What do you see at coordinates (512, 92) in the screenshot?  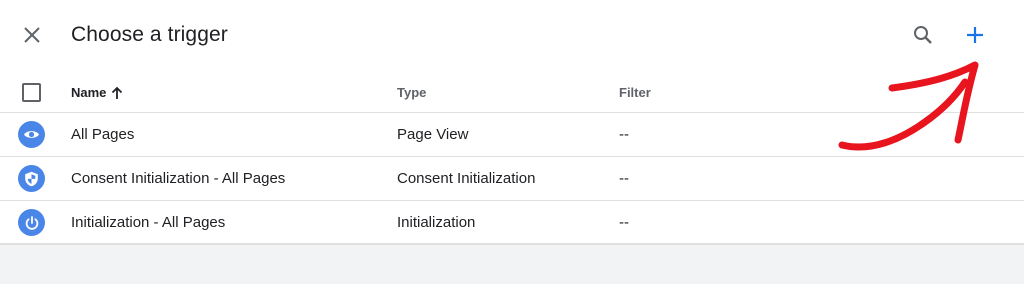 I see `table-header: Name Type Filter` at bounding box center [512, 92].